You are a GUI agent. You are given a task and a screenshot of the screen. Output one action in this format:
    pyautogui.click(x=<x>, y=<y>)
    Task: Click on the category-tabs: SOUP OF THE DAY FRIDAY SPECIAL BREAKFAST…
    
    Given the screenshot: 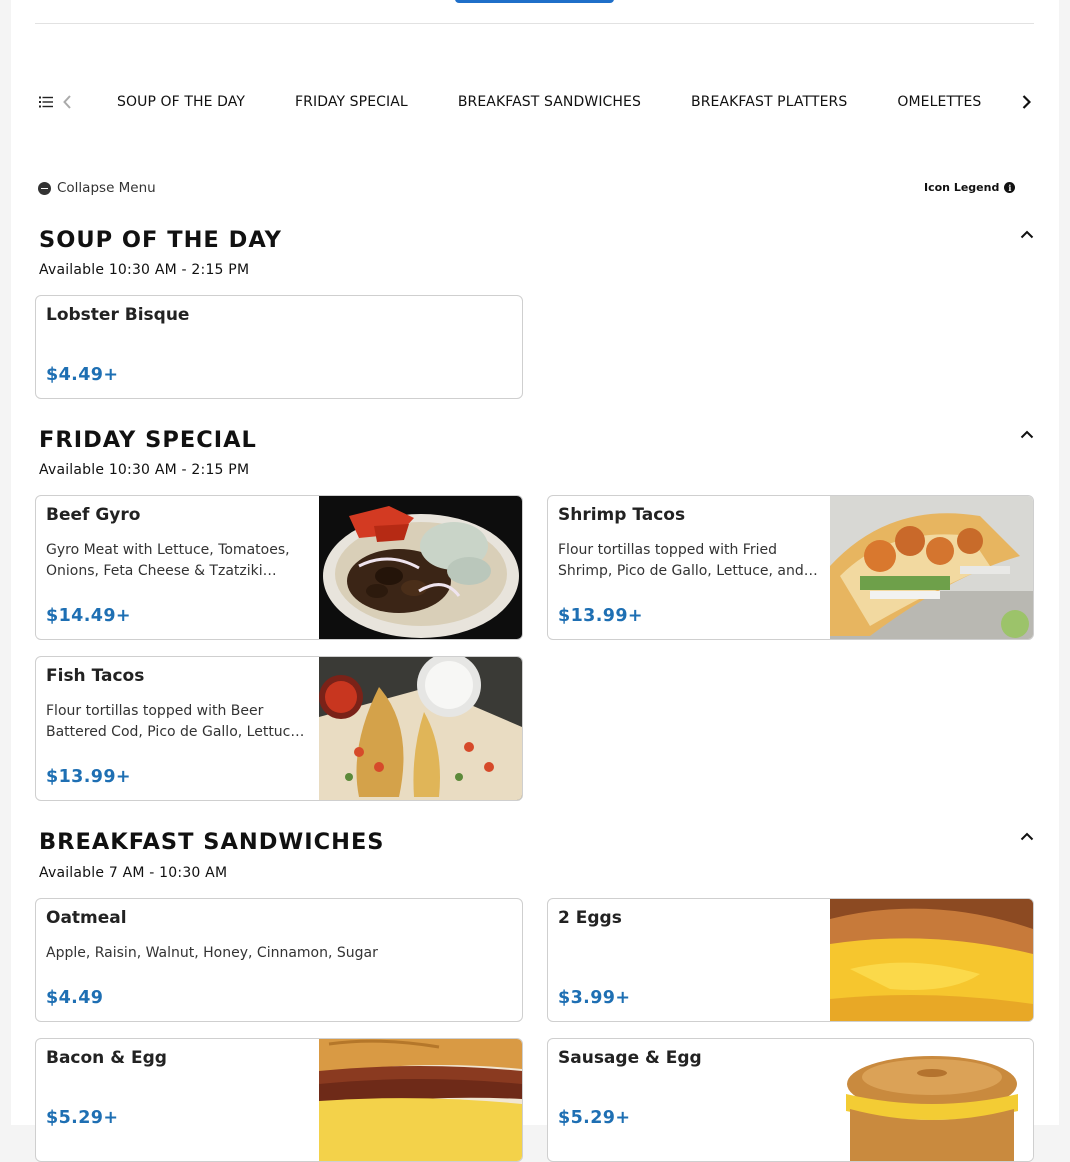 What is the action you would take?
    pyautogui.click(x=549, y=102)
    